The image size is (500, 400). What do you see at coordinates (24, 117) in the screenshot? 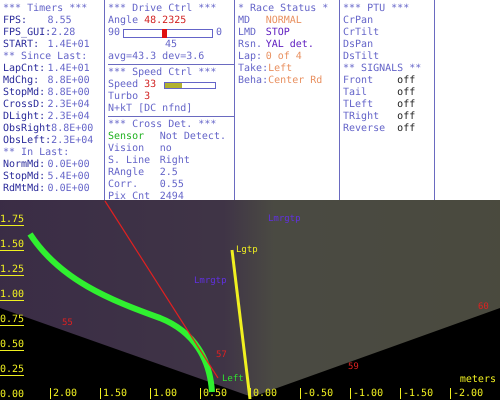
I see `field-label: DLight:` at bounding box center [24, 117].